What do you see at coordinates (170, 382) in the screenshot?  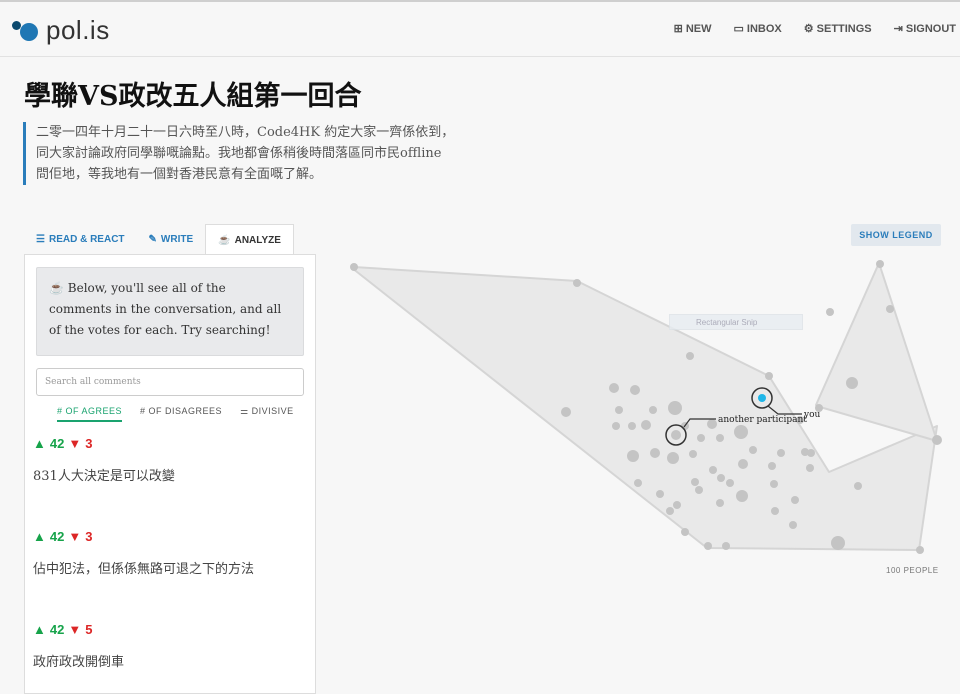 I see `search-input: Search all comments` at bounding box center [170, 382].